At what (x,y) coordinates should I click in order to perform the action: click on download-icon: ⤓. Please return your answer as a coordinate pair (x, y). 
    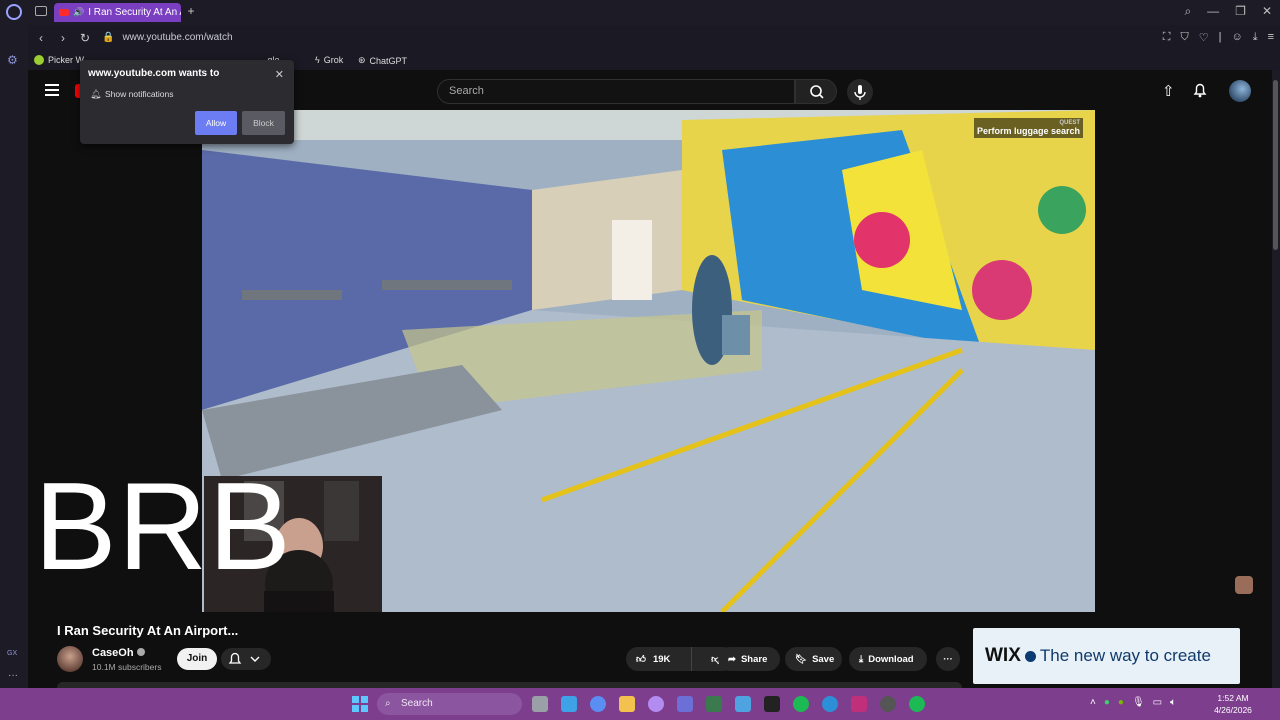
    Looking at the image, I should click on (1255, 37).